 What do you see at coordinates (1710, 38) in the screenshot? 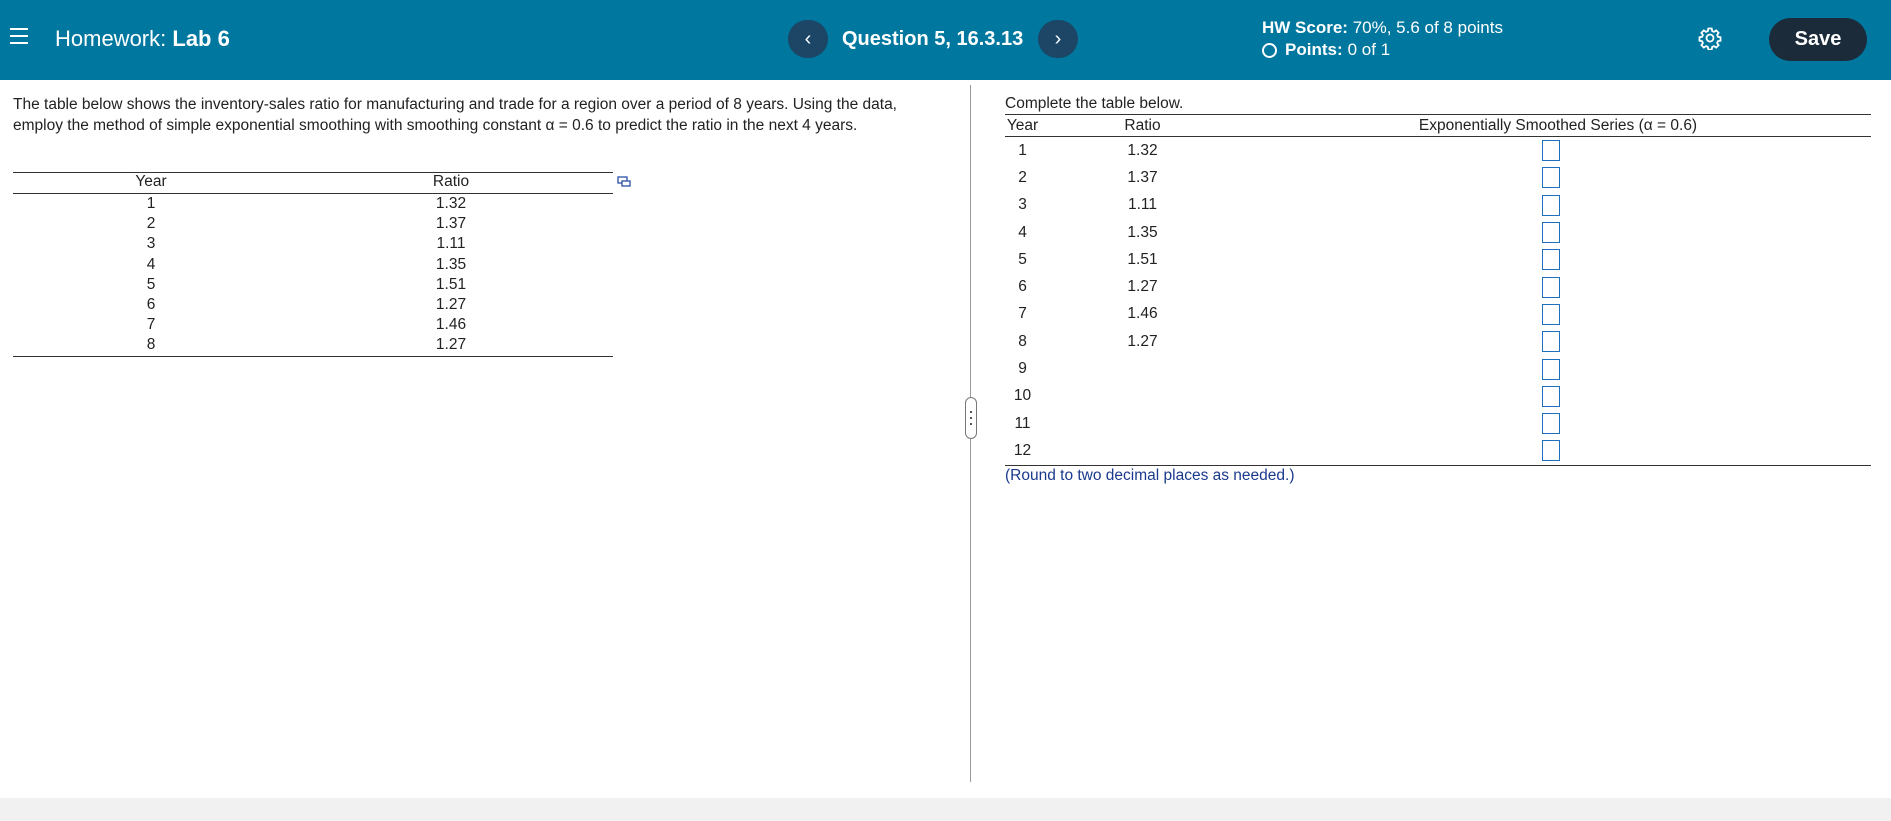
I see `gear-icon` at bounding box center [1710, 38].